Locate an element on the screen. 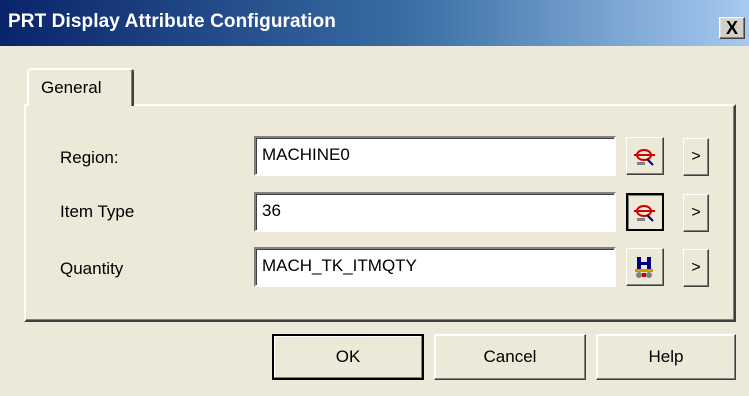 Image resolution: width=749 pixels, height=396 pixels. tab-general: General is located at coordinates (80, 87).